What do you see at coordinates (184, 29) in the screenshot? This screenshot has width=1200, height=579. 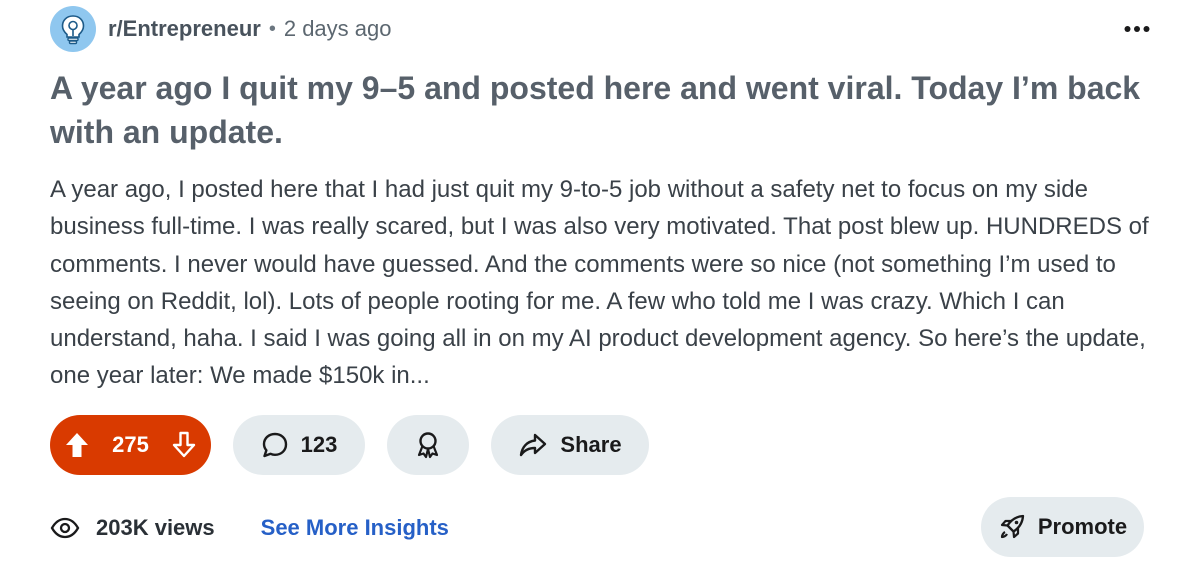 I see `subreddit-name: r/Entrepreneur` at bounding box center [184, 29].